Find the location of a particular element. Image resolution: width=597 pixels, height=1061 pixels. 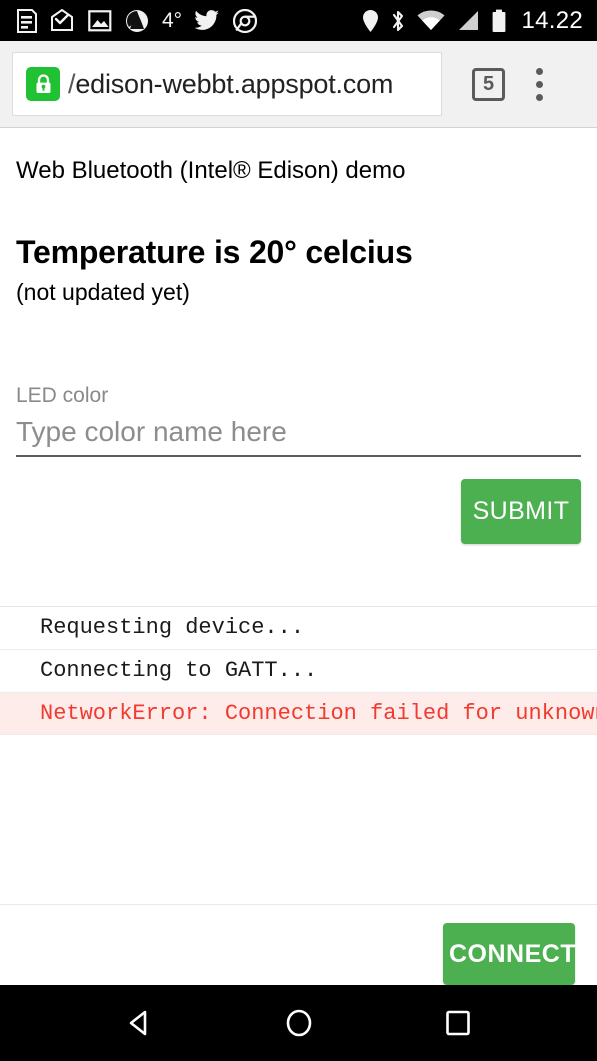

page-title: Web Bluetooth (Intel® Edison) demo is located at coordinates (211, 170).